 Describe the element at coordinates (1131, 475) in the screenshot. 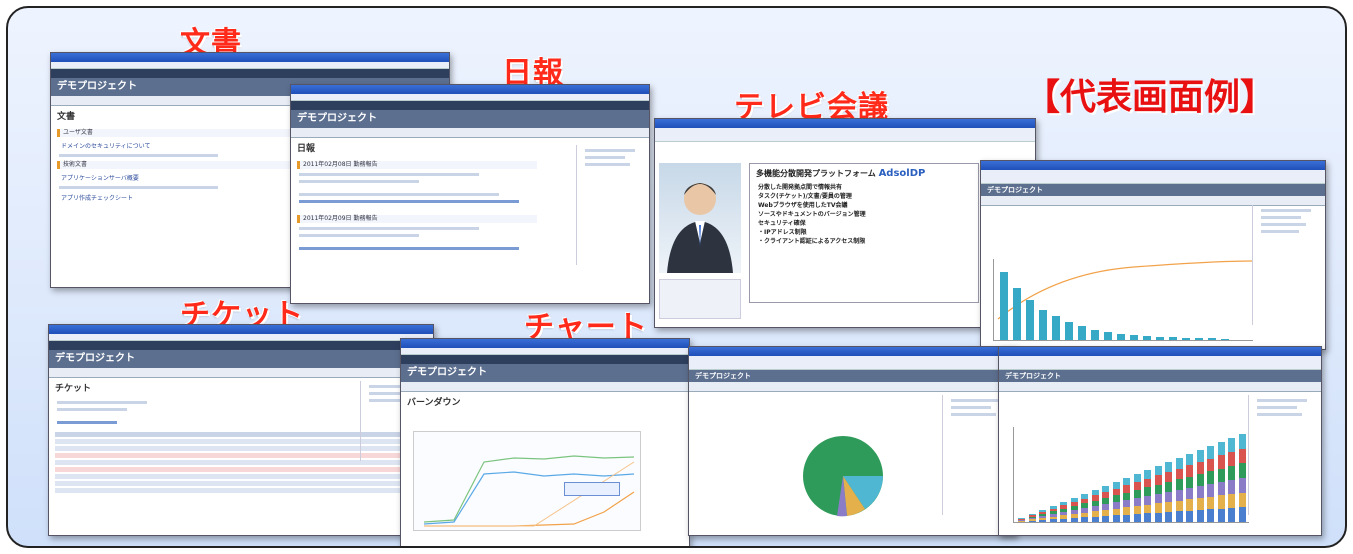

I see `stacked-plot` at that location.